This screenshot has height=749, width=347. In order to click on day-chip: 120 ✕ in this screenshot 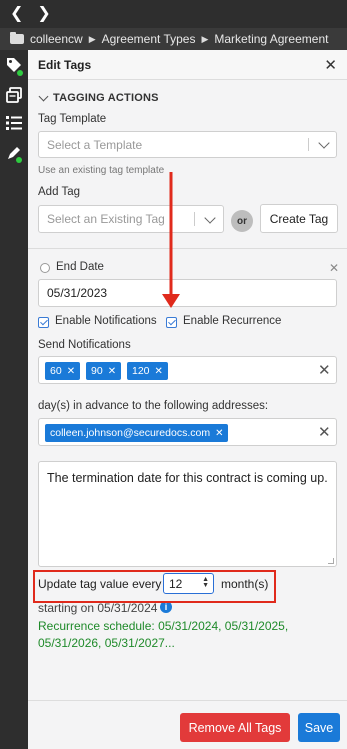, I will do `click(147, 371)`.